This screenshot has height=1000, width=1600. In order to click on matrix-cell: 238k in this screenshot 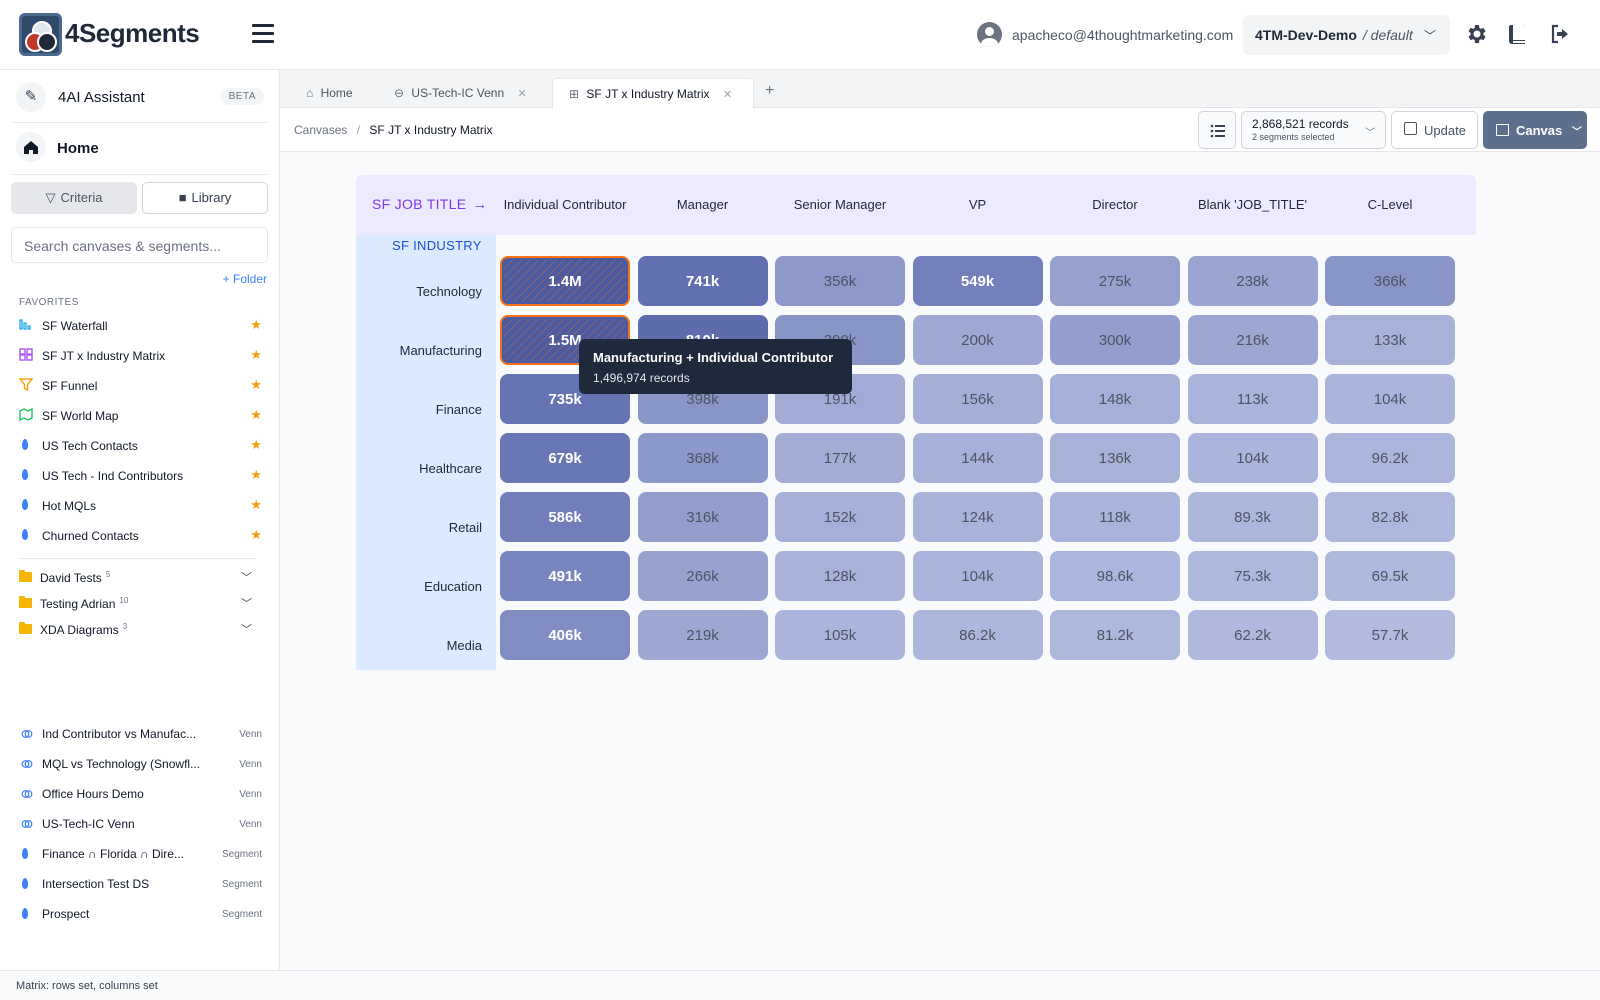, I will do `click(1252, 281)`.